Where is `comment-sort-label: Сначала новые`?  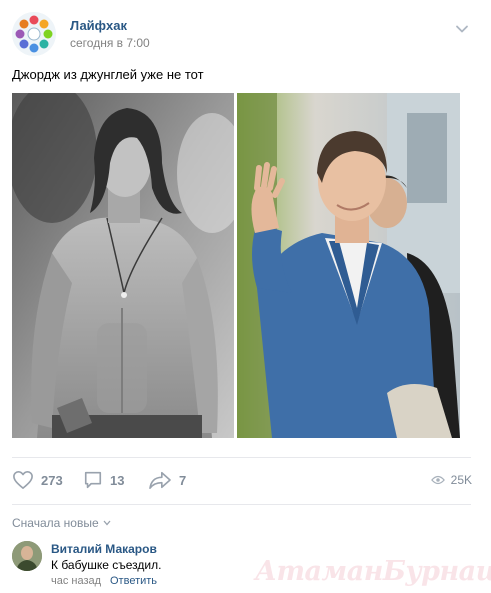
comment-sort-label: Сначала новые is located at coordinates (55, 523).